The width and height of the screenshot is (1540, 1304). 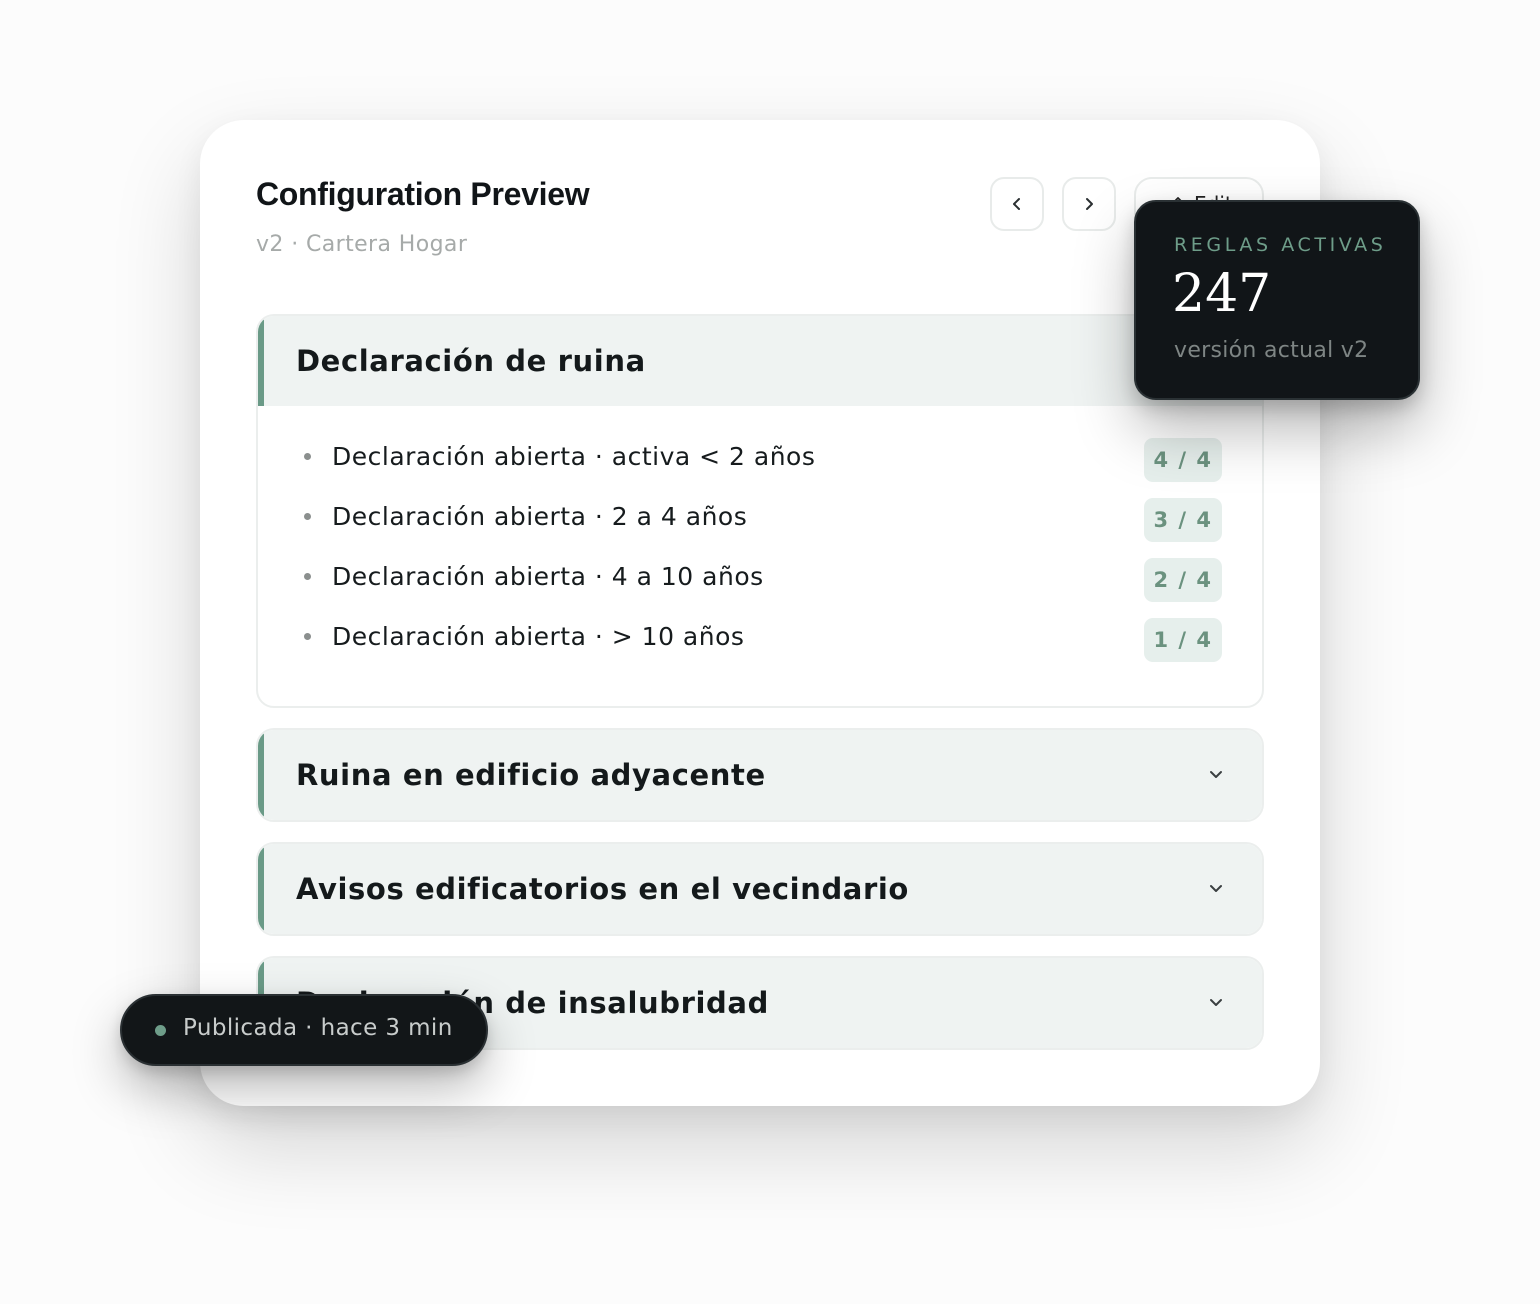 I want to click on status-toast: Publicada · hace 3 min, so click(x=304, y=1030).